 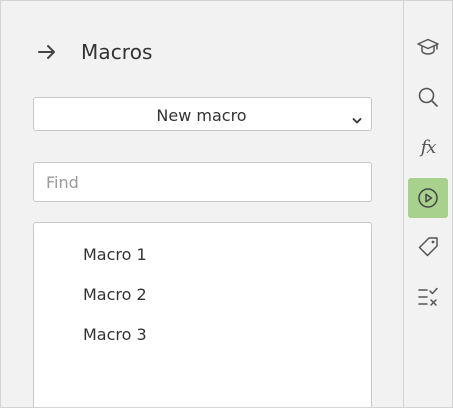 I want to click on rail-button-search, so click(x=428, y=97).